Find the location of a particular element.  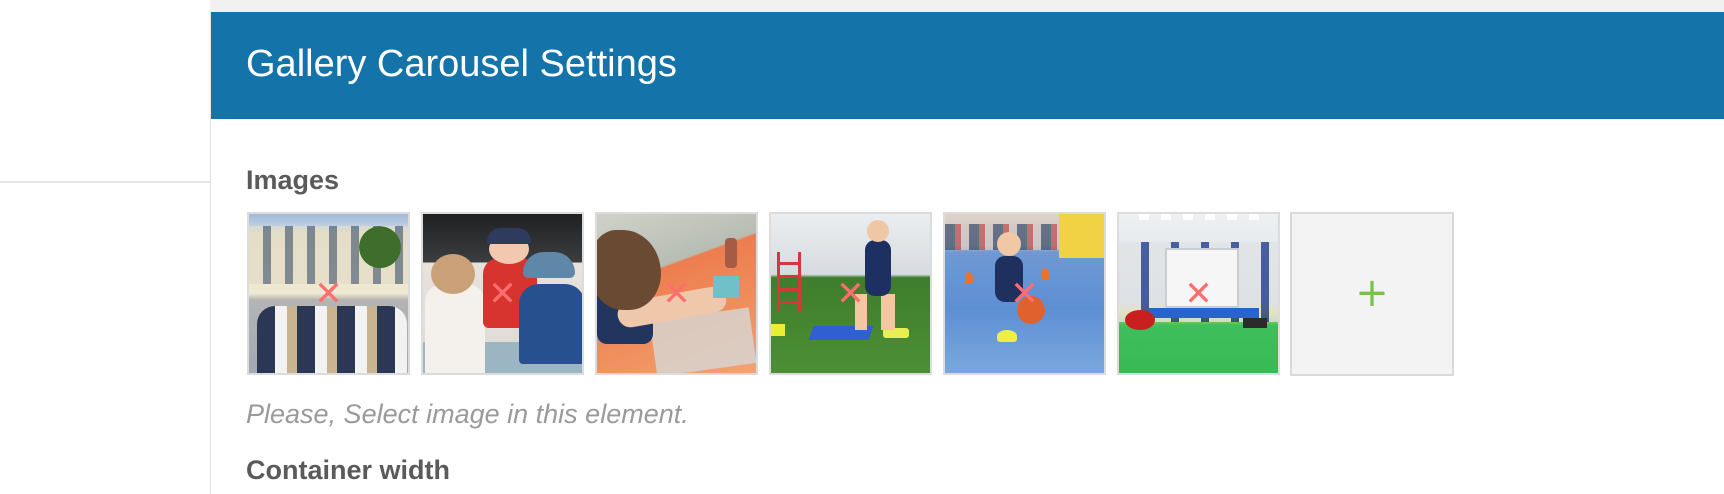

plus-icon: + is located at coordinates (1372, 293).